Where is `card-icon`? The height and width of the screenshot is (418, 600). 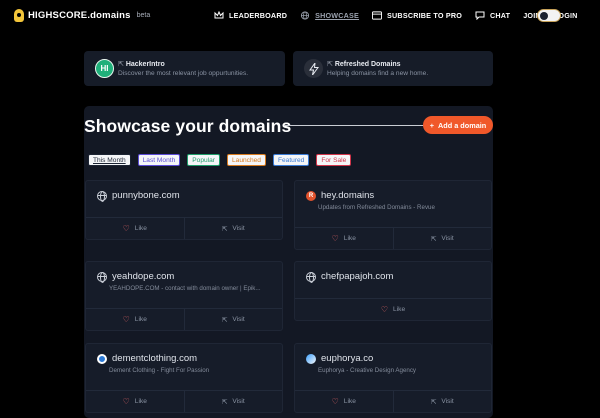
card-icon is located at coordinates (377, 15).